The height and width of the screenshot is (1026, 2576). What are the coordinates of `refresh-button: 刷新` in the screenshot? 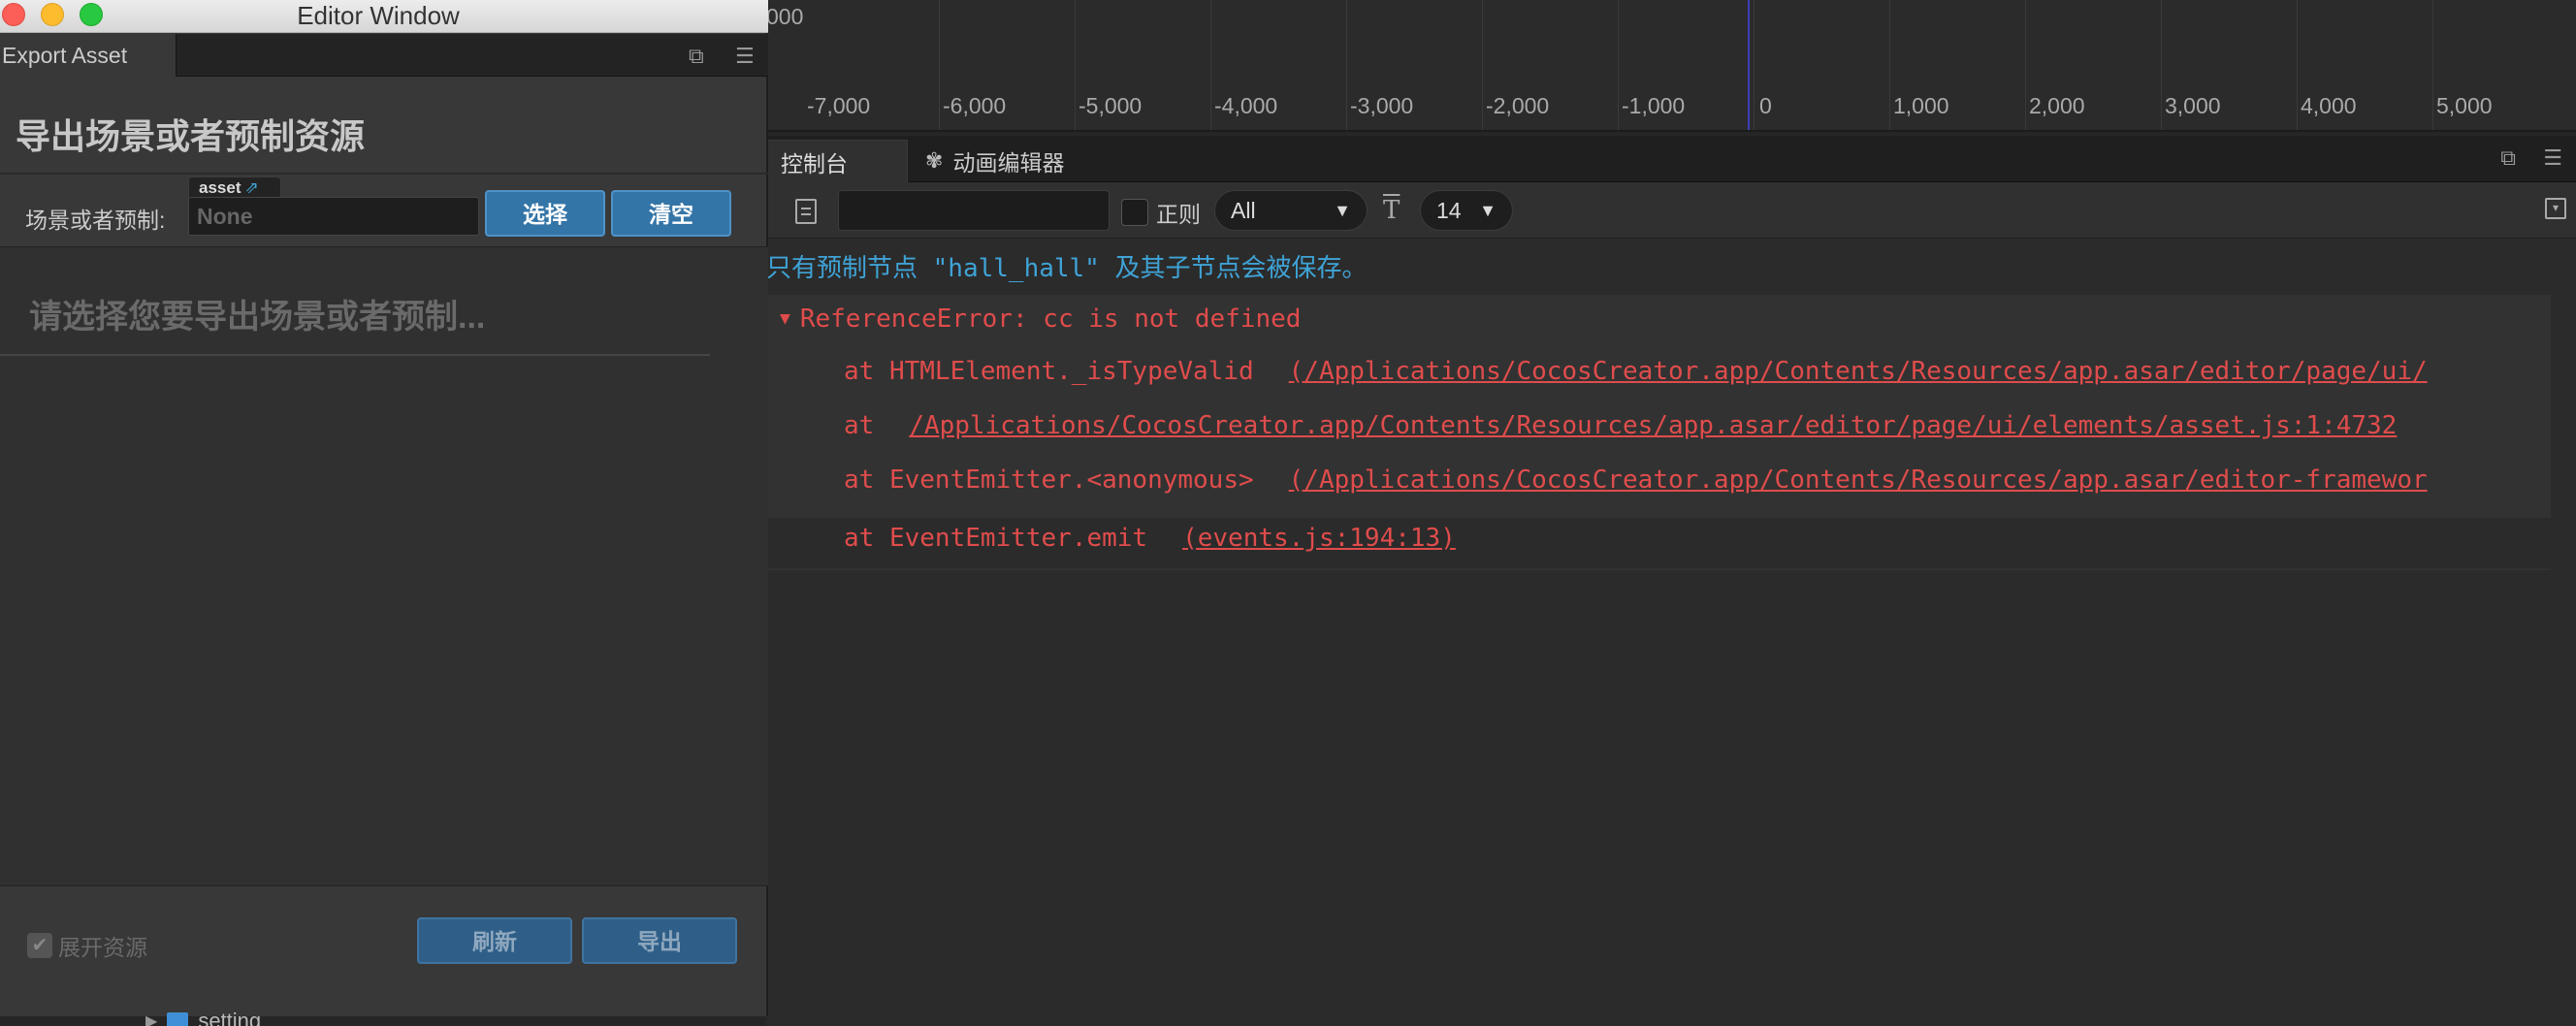 It's located at (494, 941).